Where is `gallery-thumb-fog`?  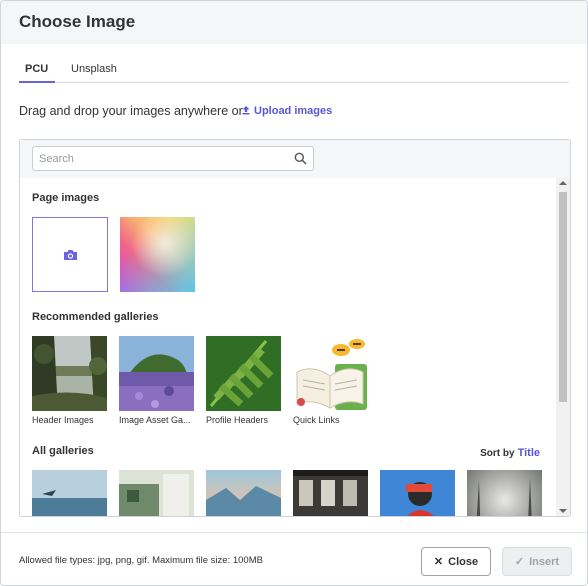
gallery-thumb-fog is located at coordinates (504, 493).